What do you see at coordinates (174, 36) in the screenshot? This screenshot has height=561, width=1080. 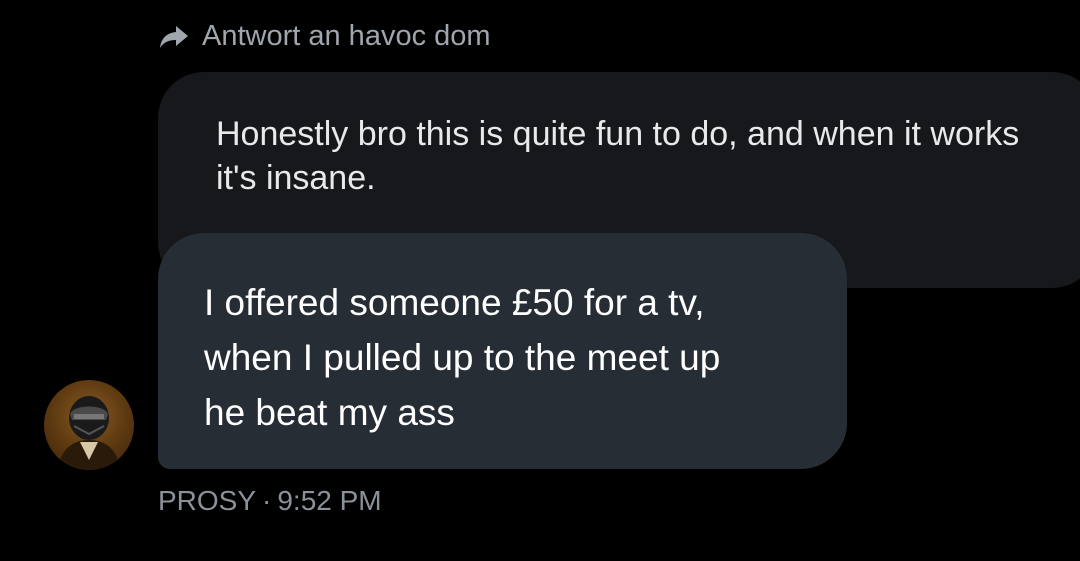 I see `reply-arrow-icon` at bounding box center [174, 36].